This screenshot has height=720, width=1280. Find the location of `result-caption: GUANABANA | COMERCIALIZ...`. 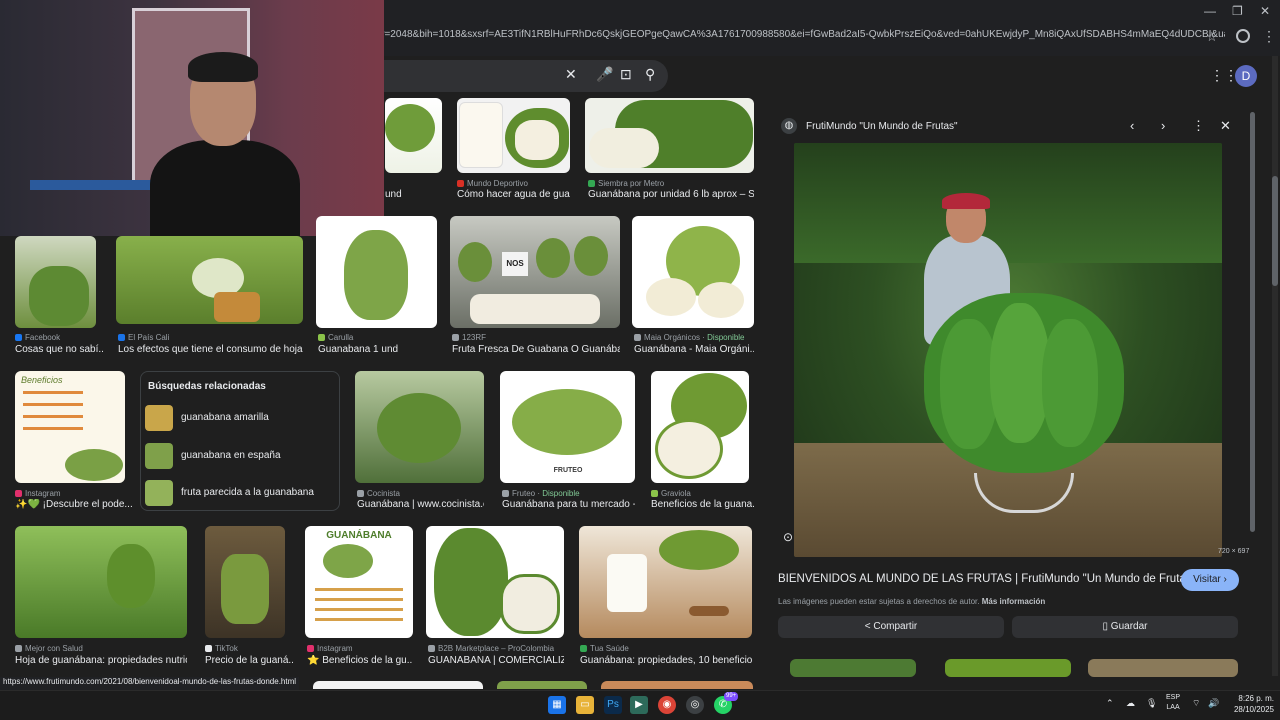

result-caption: GUANABANA | COMERCIALIZ... is located at coordinates (496, 660).